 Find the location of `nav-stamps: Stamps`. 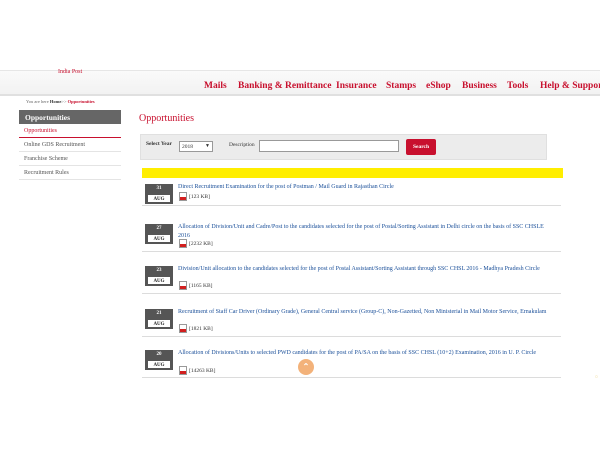

nav-stamps: Stamps is located at coordinates (401, 86).